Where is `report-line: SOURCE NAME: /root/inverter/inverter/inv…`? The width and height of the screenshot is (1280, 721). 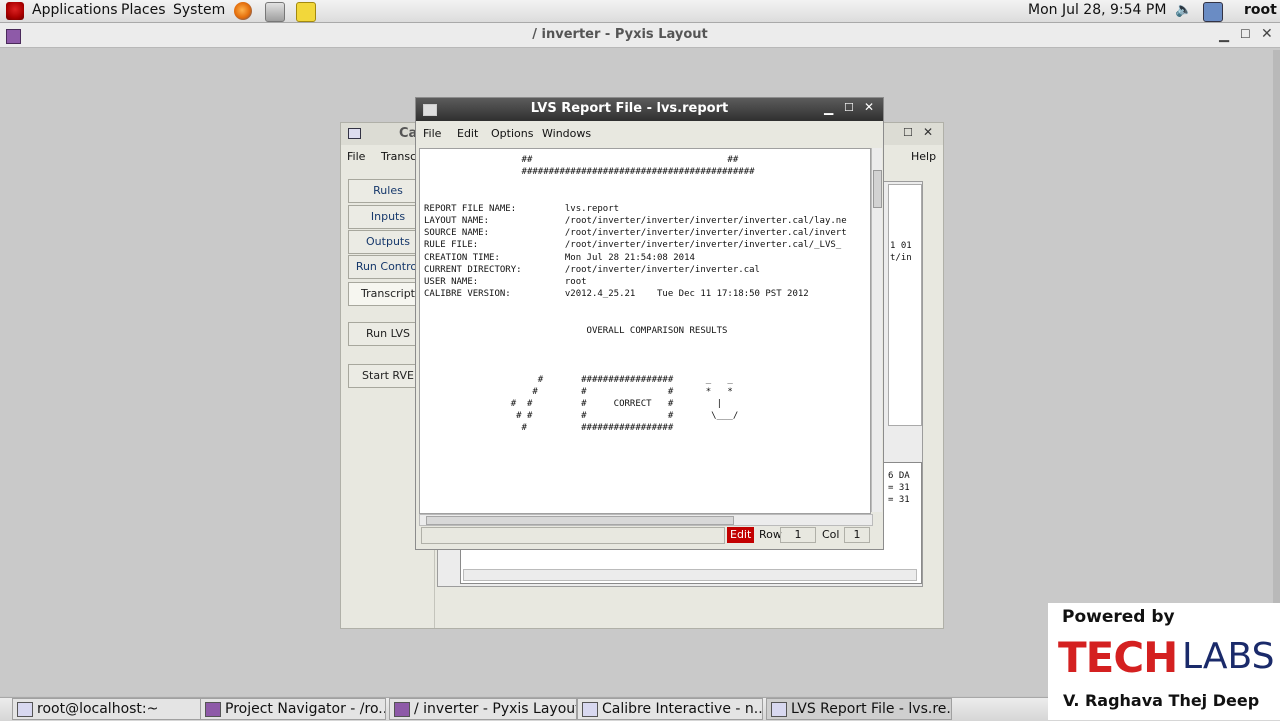
report-line: SOURCE NAME: /root/inverter/inverter/inv… is located at coordinates (635, 233).